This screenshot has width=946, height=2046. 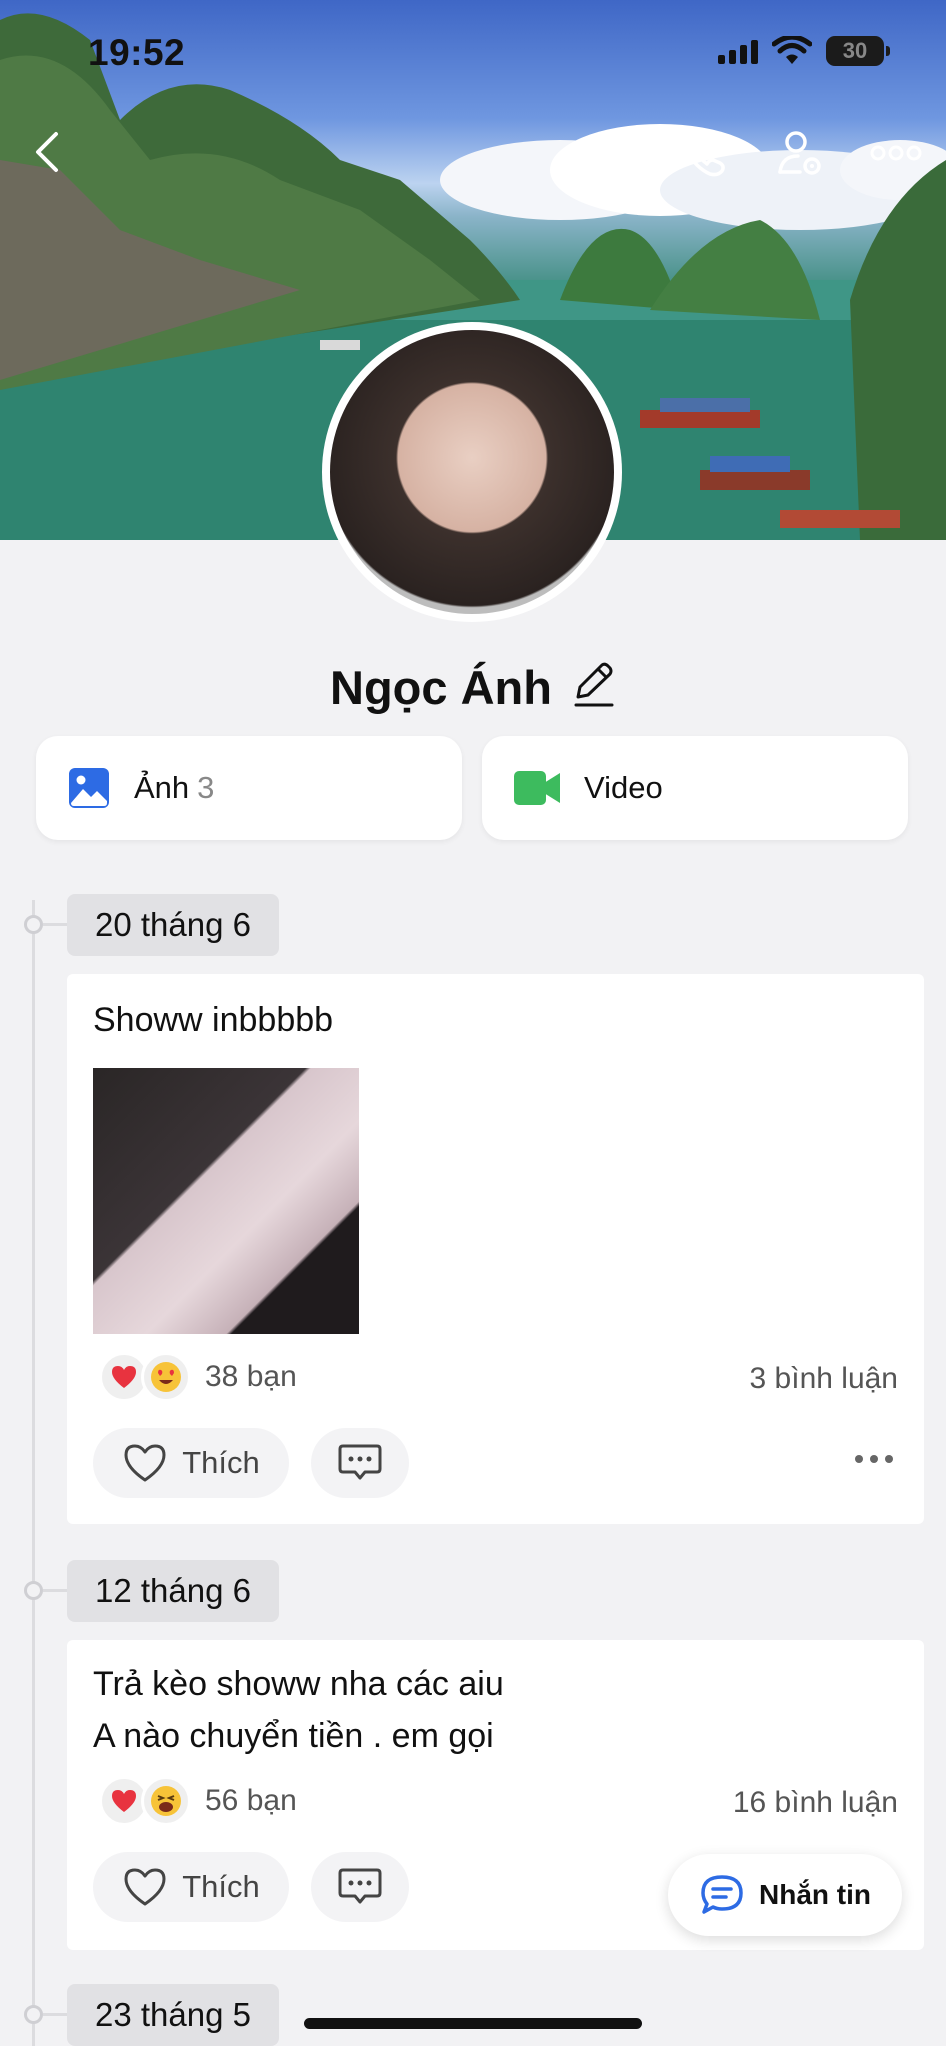 I want to click on phone-icon, so click(x=703, y=154).